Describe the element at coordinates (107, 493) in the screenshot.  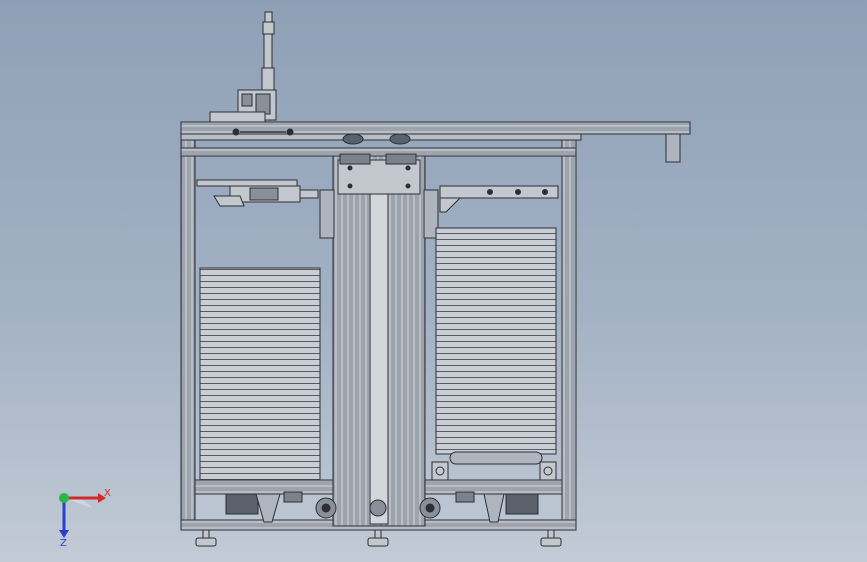
I see `x-axis-label: X` at that location.